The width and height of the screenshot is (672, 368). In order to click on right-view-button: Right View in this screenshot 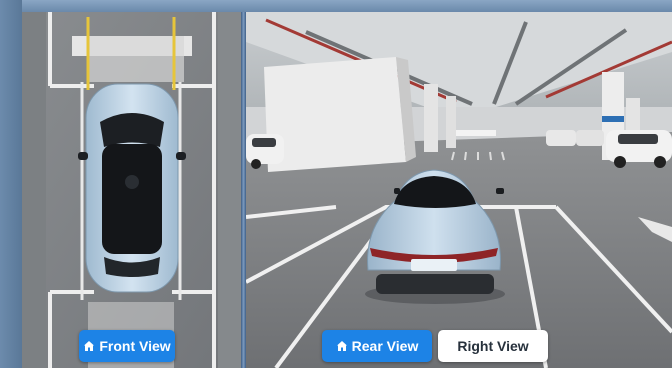, I will do `click(493, 346)`.